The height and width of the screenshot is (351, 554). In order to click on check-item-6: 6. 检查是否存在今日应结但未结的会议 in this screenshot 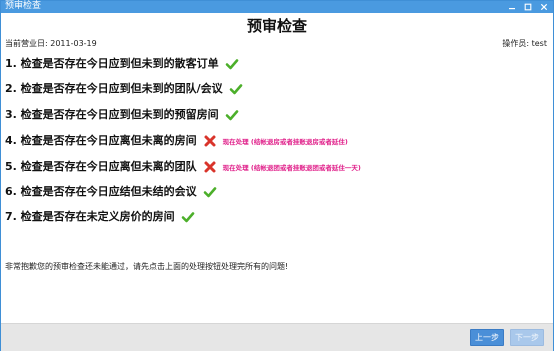, I will do `click(111, 192)`.